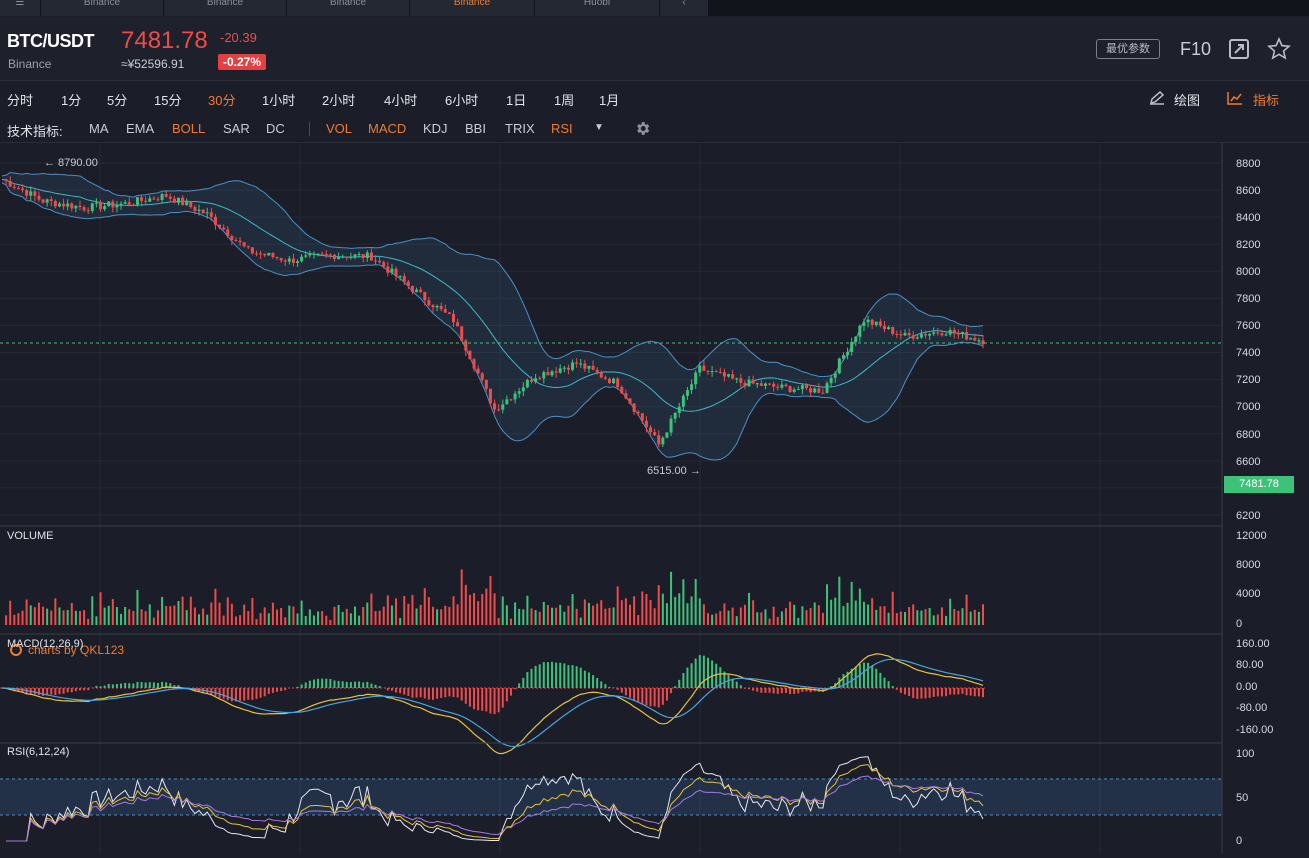 The height and width of the screenshot is (858, 1309). What do you see at coordinates (520, 128) in the screenshot?
I see `indicator-trix: TRIX` at bounding box center [520, 128].